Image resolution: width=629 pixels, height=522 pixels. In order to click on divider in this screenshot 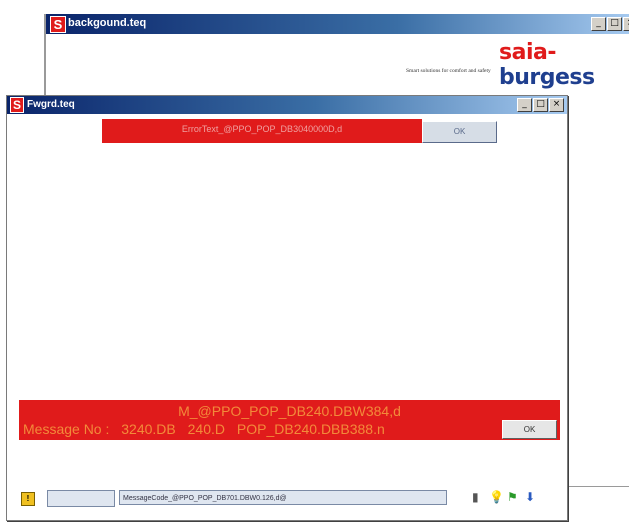, I will do `click(597, 486)`.